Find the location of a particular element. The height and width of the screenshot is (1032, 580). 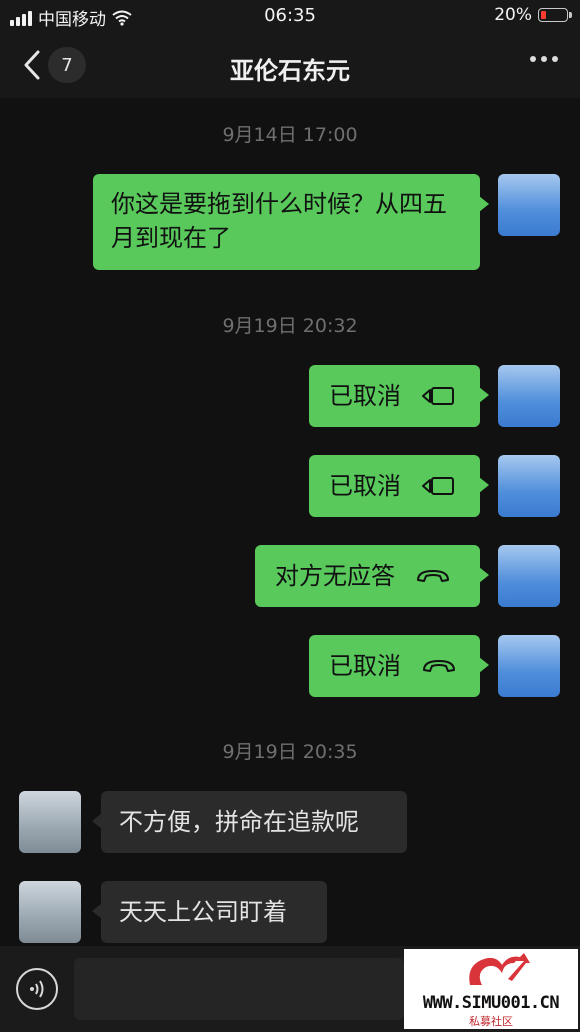

battery-group: 20% is located at coordinates (533, 15).